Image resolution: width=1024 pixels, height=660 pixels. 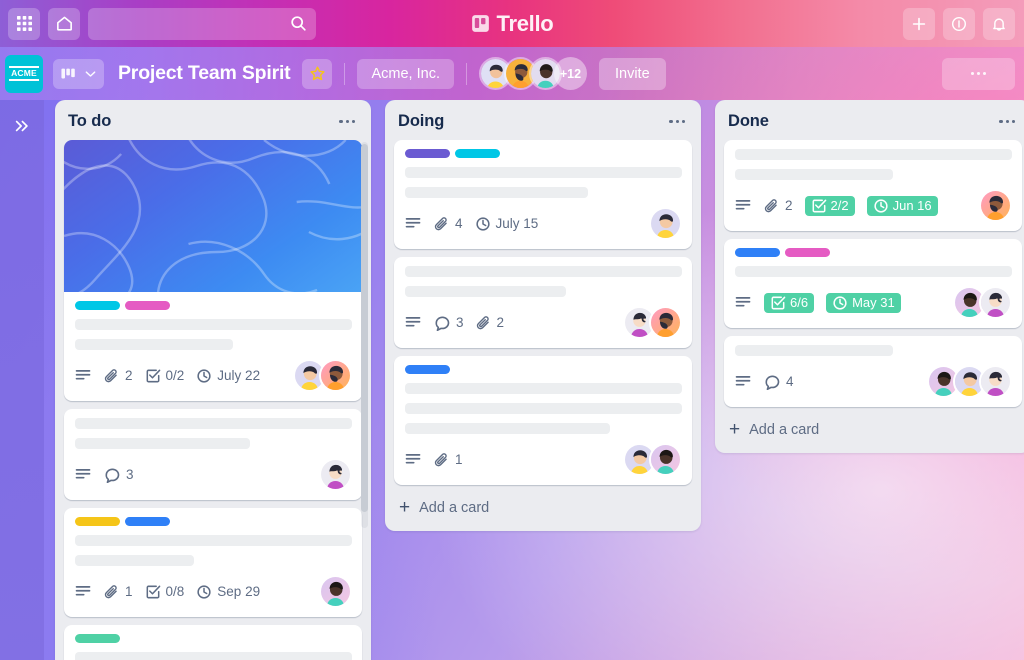 What do you see at coordinates (118, 592) in the screenshot?
I see `badge-attachment: 1` at bounding box center [118, 592].